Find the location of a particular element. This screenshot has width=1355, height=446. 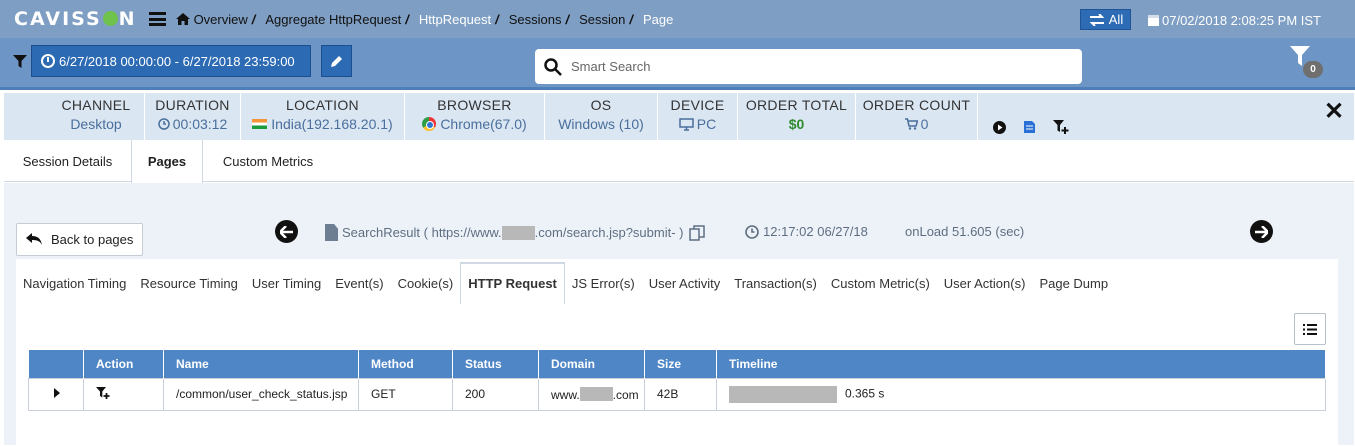

document-icon is located at coordinates (1029, 127).